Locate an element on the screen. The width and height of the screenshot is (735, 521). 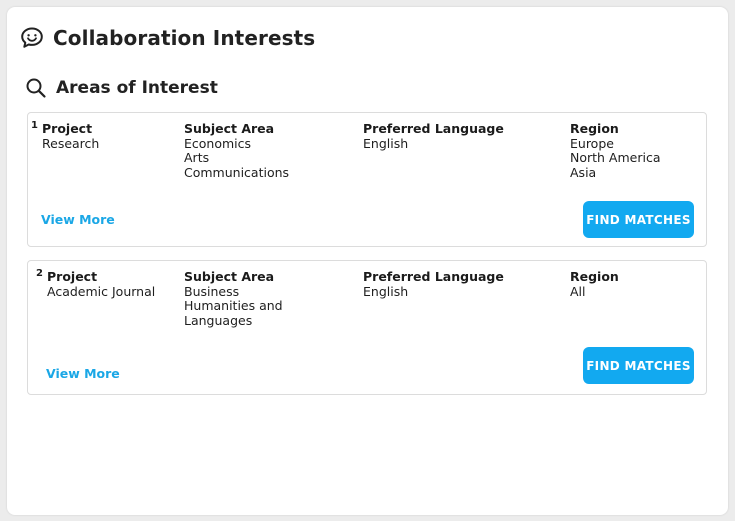
chat-smile-icon is located at coordinates (32, 37).